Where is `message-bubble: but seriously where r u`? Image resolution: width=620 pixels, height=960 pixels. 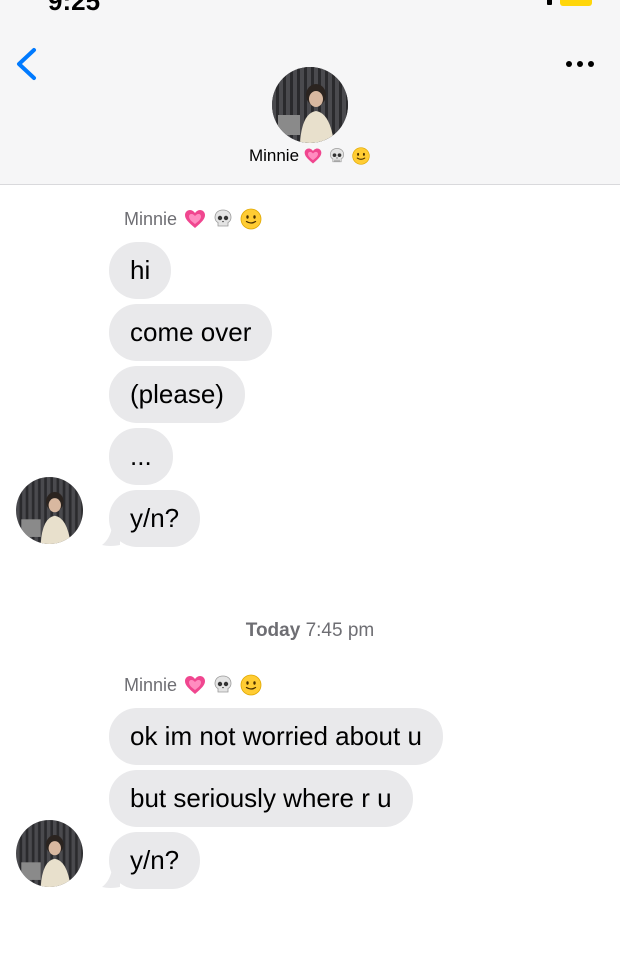 message-bubble: but seriously where r u is located at coordinates (261, 798).